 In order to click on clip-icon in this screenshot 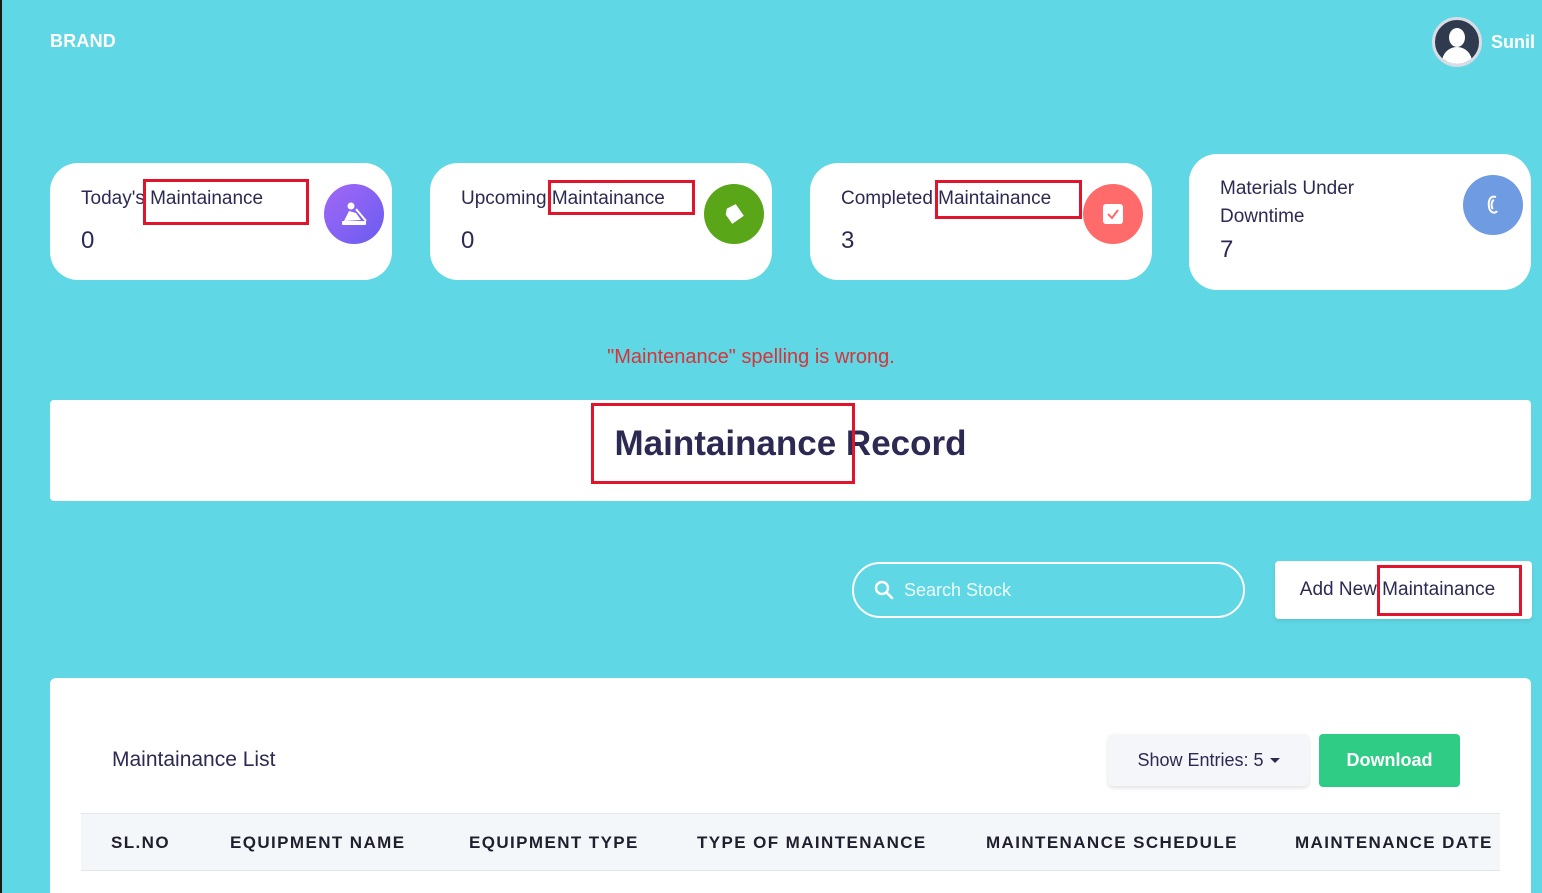, I will do `click(1493, 205)`.